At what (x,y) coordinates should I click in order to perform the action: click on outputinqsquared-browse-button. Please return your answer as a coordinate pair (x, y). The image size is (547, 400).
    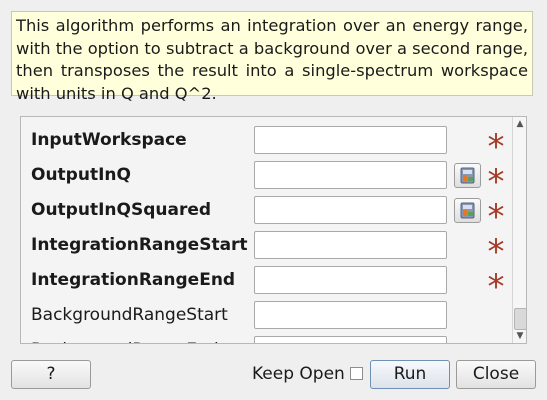
    Looking at the image, I should click on (467, 210).